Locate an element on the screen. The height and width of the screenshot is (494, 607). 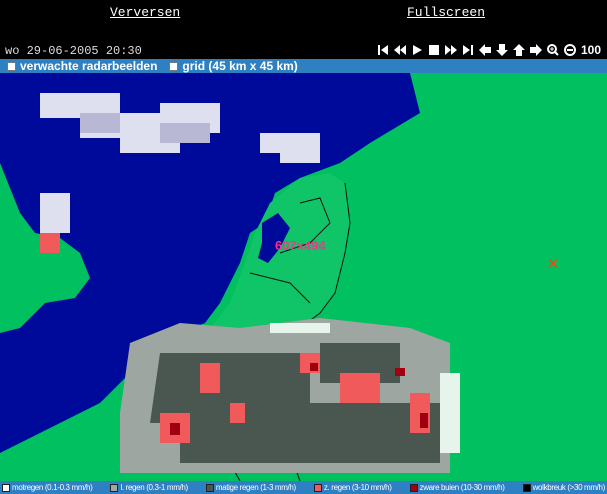
legend-item: wolkbreuk (>30 mm/h) is located at coordinates (564, 487).